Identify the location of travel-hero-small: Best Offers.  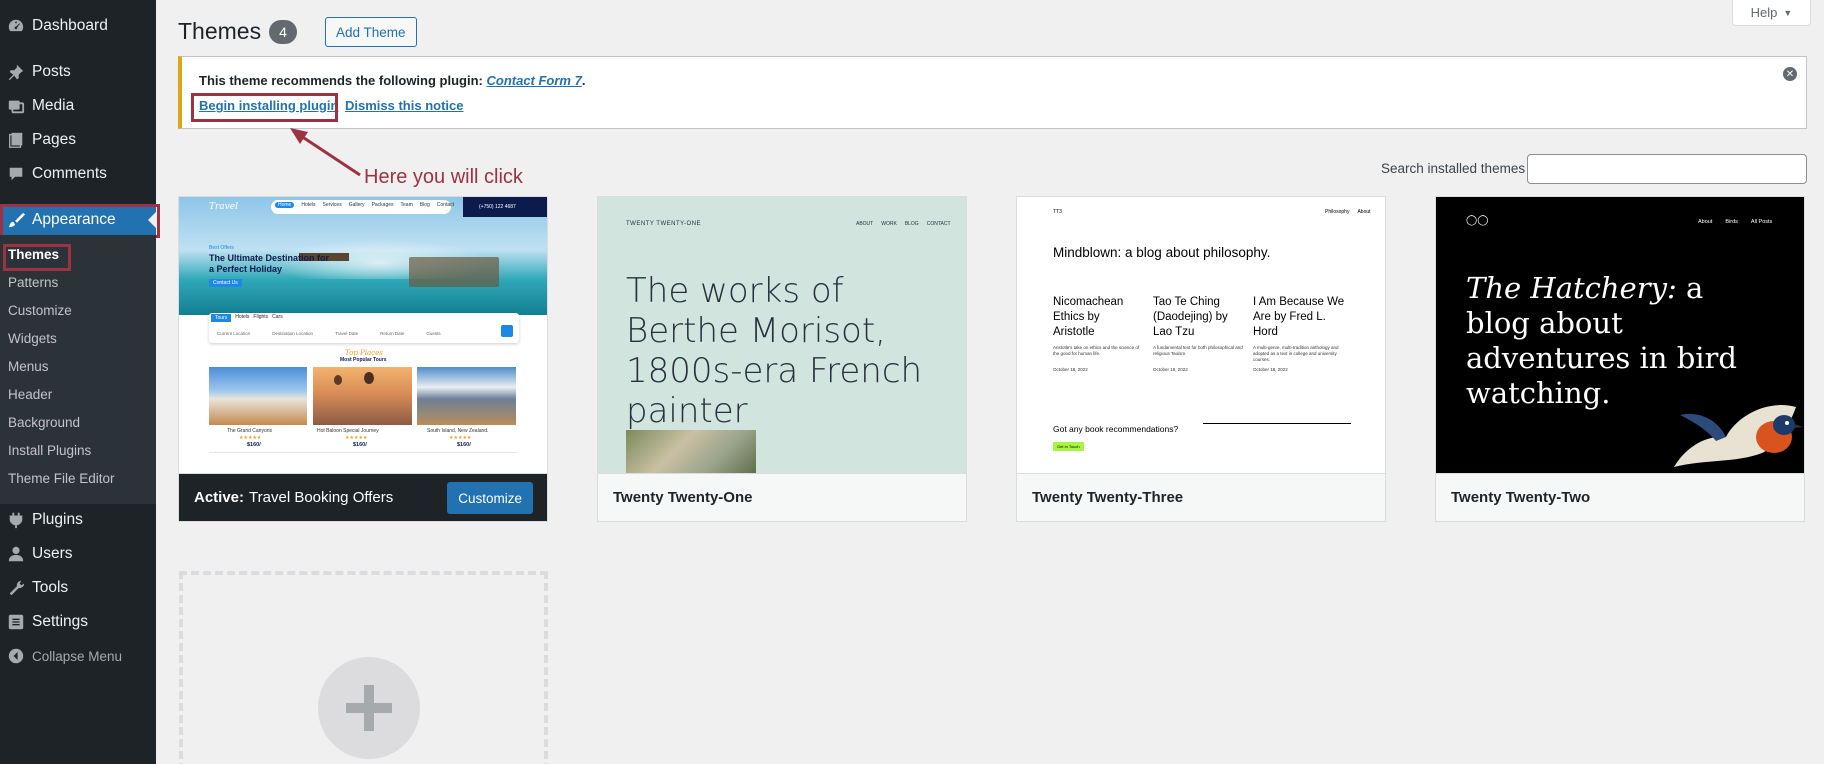
(221, 248).